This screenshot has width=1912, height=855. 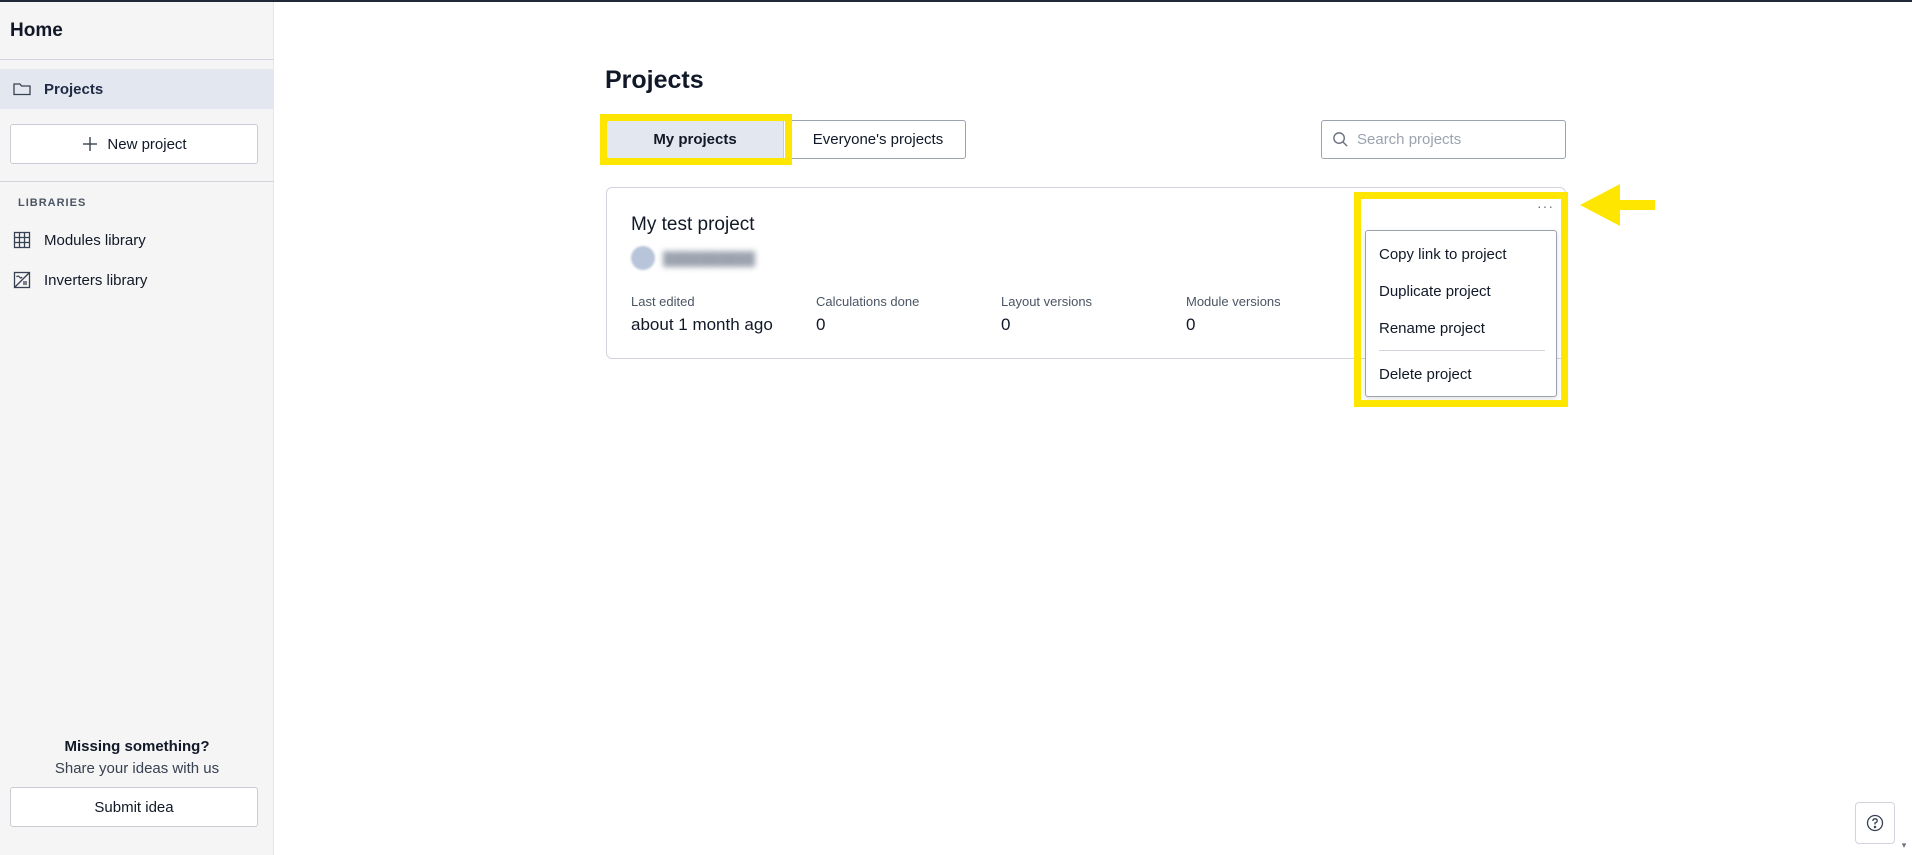 I want to click on inverter-icon, so click(x=22, y=280).